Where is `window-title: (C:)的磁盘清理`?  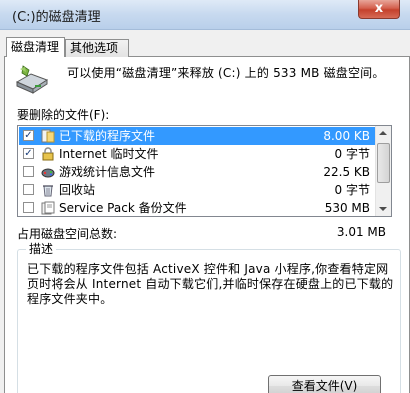 window-title: (C:)的磁盘清理 is located at coordinates (56, 17).